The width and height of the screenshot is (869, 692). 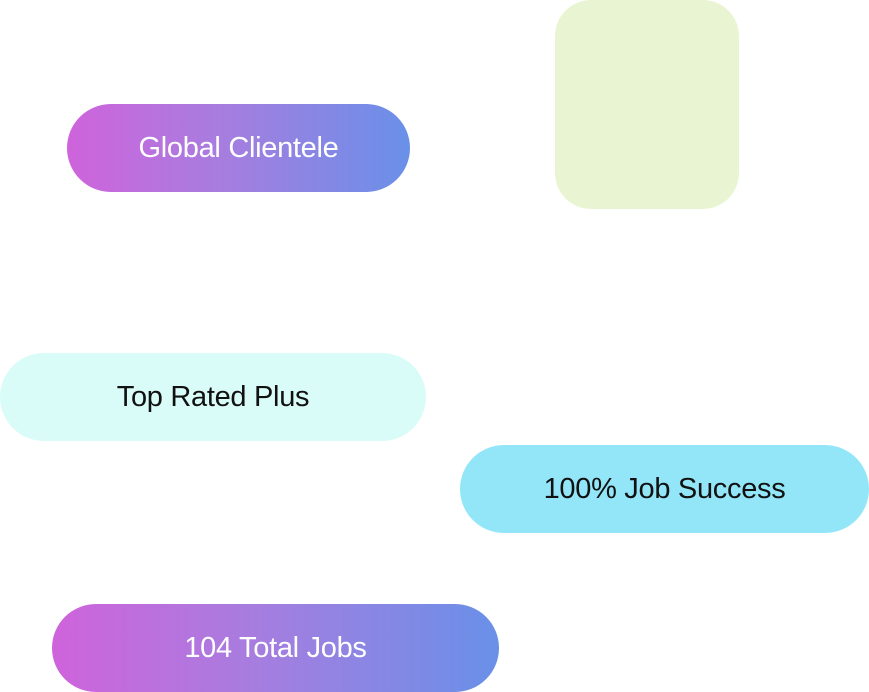 I want to click on global-clientele-label: Global Clientele, so click(x=238, y=147).